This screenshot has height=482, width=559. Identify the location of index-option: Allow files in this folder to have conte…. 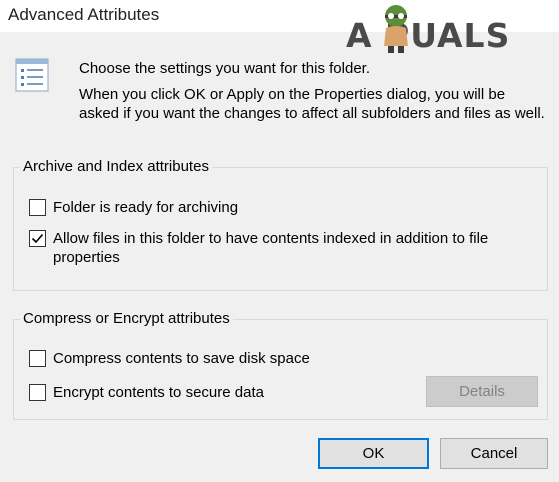
(284, 248).